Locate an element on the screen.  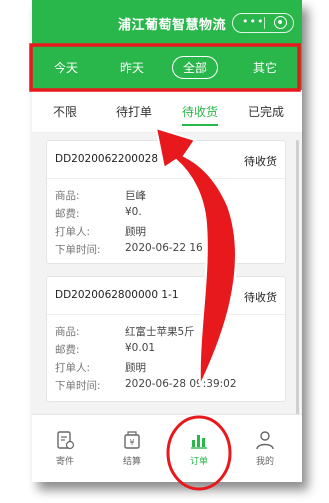
send-package-icon is located at coordinates (66, 440).